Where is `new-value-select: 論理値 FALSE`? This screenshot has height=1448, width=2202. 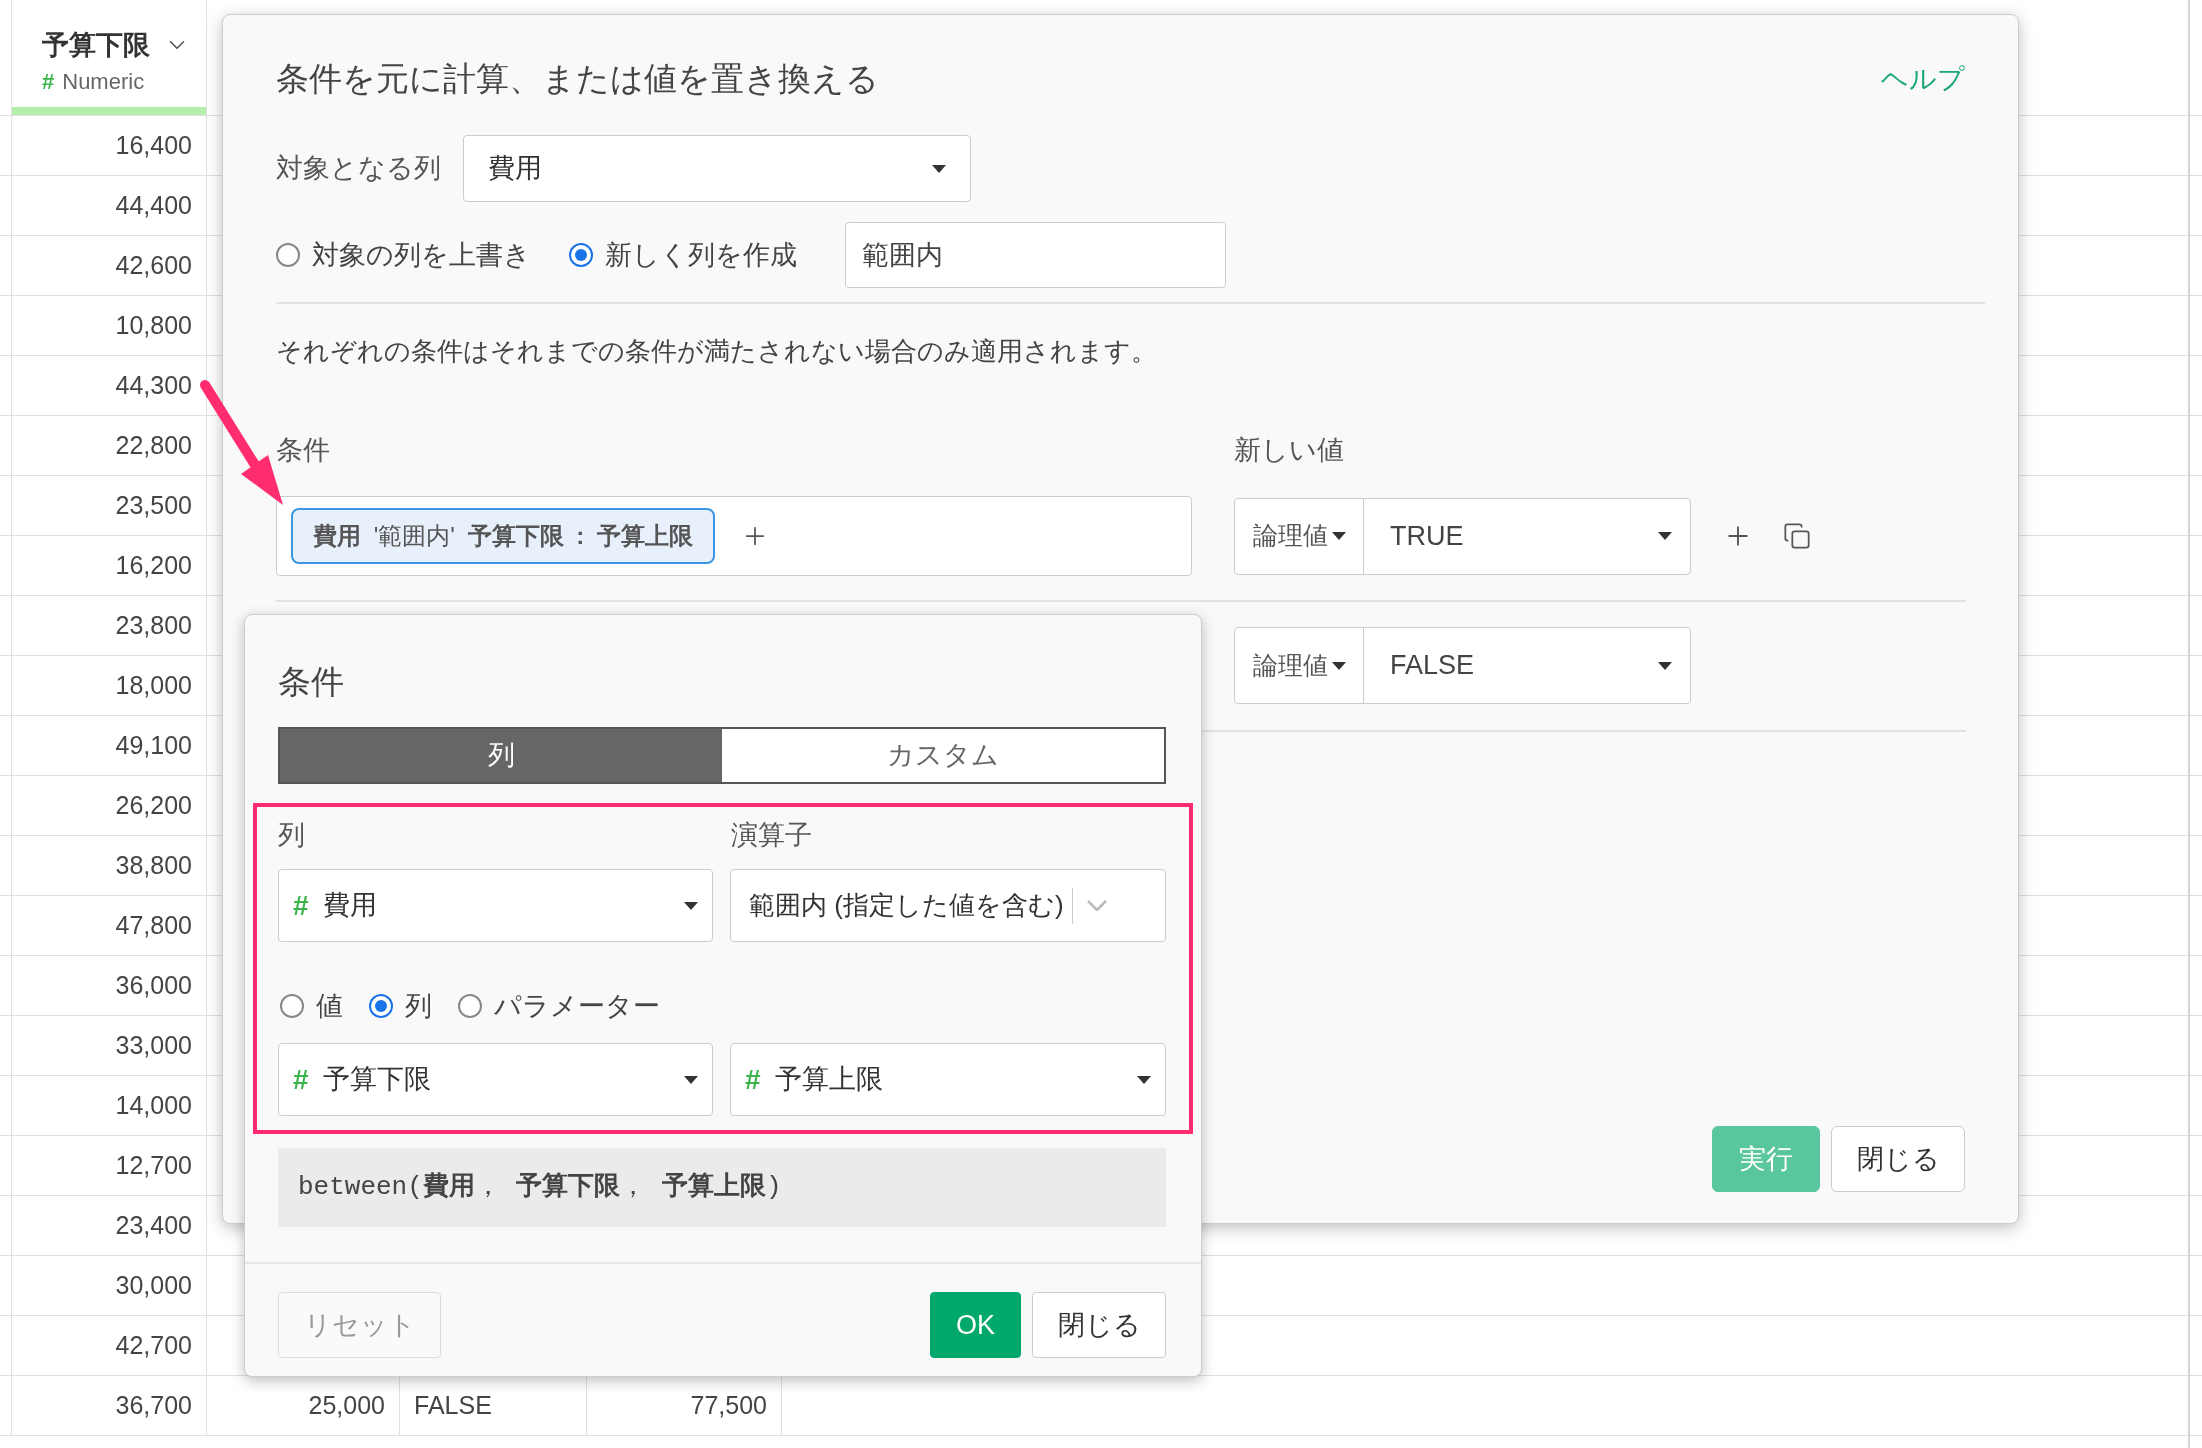 new-value-select: 論理値 FALSE is located at coordinates (1462, 665).